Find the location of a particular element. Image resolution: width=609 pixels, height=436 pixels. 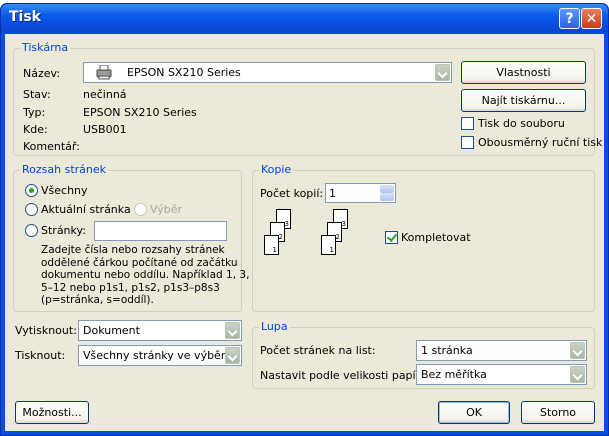

copies-count-spinner: 1 is located at coordinates (360, 193).